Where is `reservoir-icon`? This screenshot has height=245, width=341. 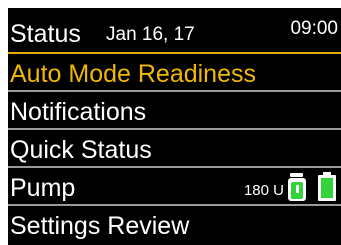
reservoir-icon is located at coordinates (297, 187).